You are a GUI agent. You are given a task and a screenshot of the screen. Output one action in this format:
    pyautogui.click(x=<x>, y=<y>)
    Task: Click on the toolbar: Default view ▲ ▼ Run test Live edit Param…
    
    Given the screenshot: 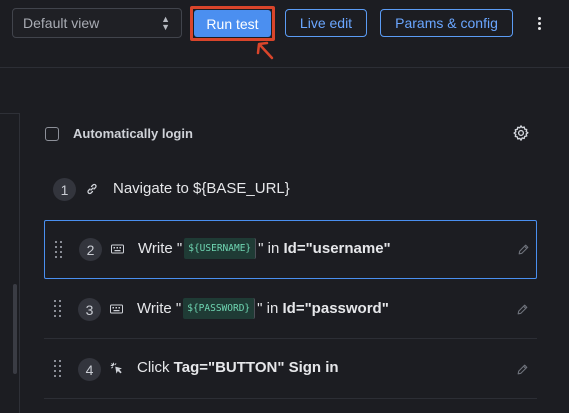 What is the action you would take?
    pyautogui.click(x=284, y=23)
    